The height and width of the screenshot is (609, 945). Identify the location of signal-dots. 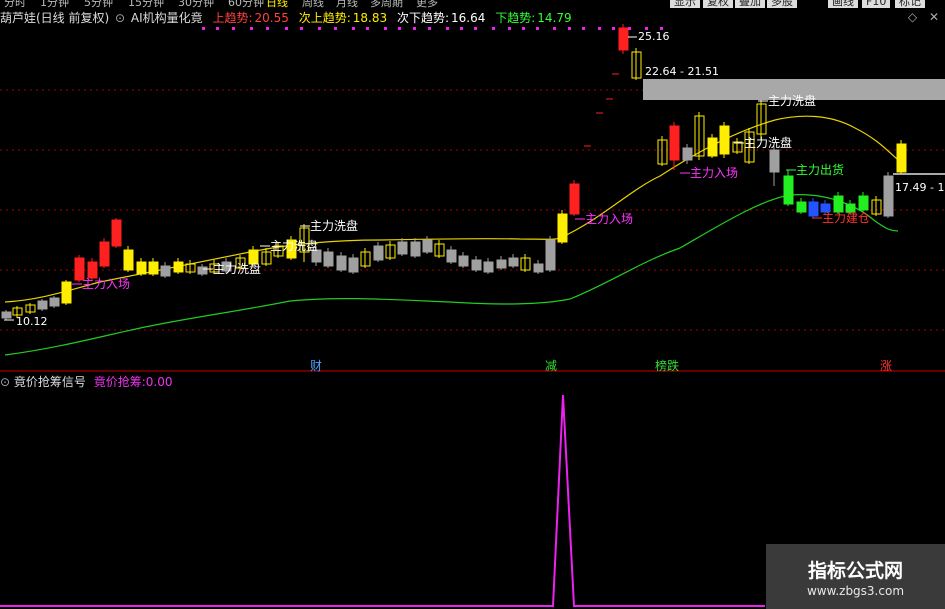
(432, 28).